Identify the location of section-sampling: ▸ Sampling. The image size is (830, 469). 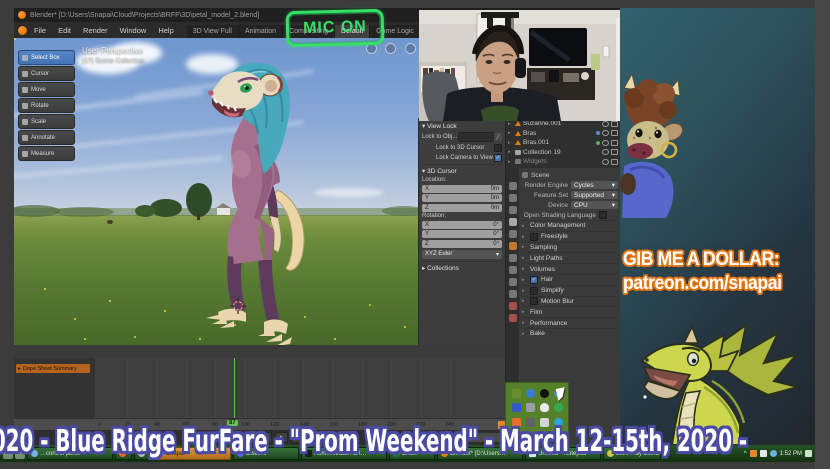
(570, 247).